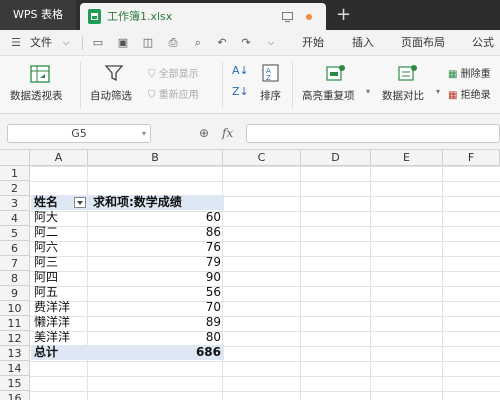 The image size is (500, 400). Describe the element at coordinates (15, 395) in the screenshot. I see `row-header-16: 16` at that location.